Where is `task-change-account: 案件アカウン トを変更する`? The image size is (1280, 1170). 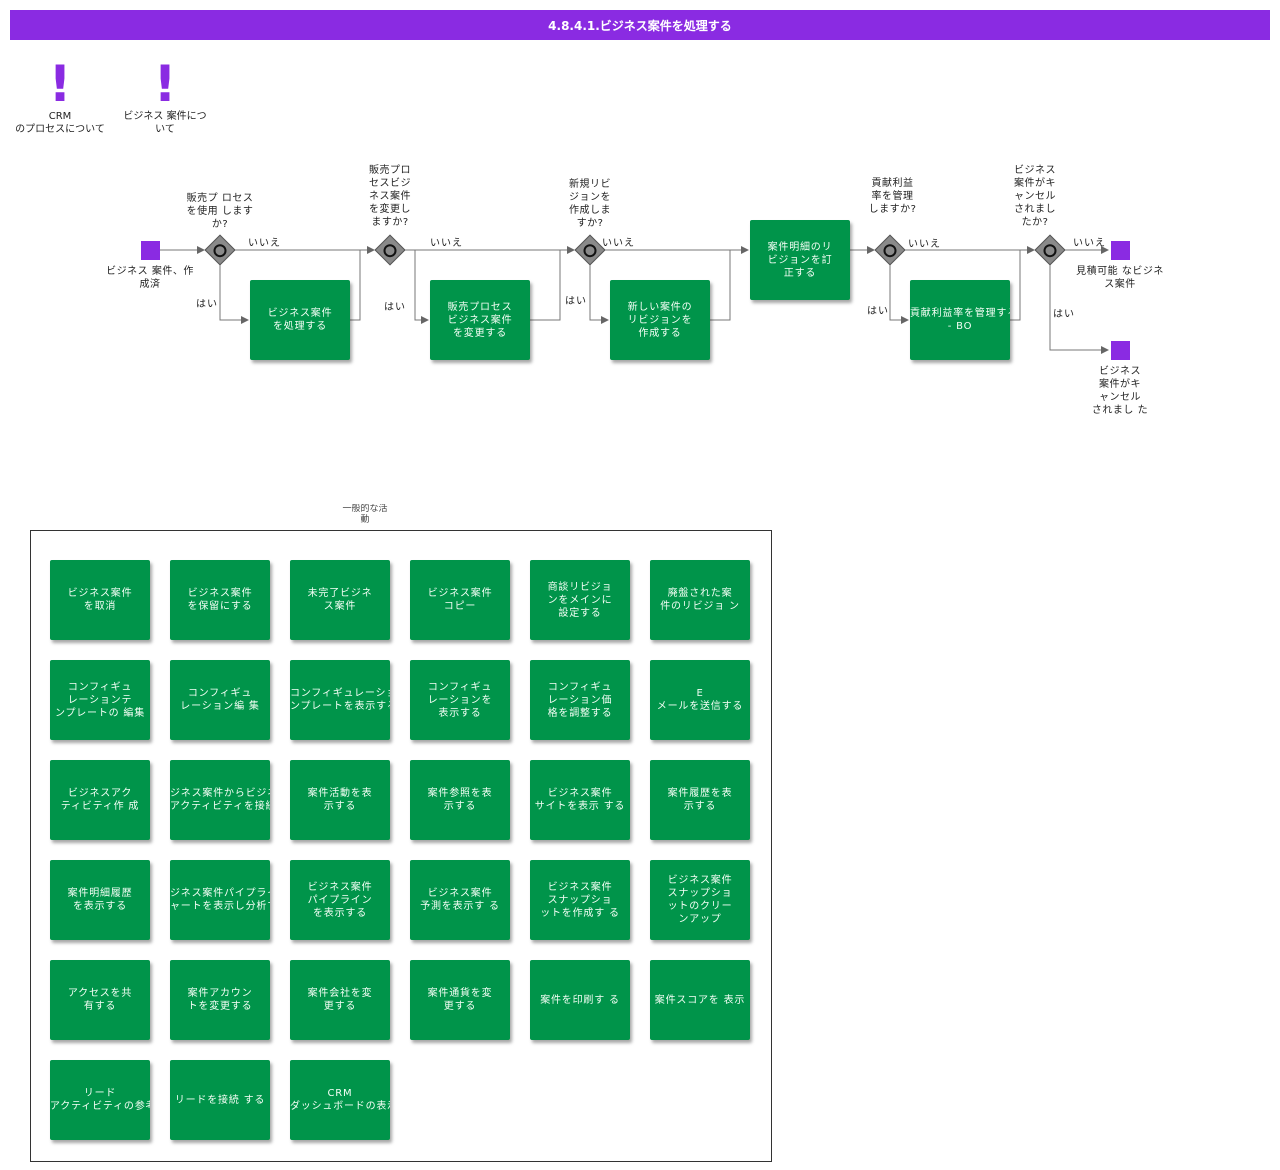
task-change-account: 案件アカウン トを変更する is located at coordinates (220, 1000).